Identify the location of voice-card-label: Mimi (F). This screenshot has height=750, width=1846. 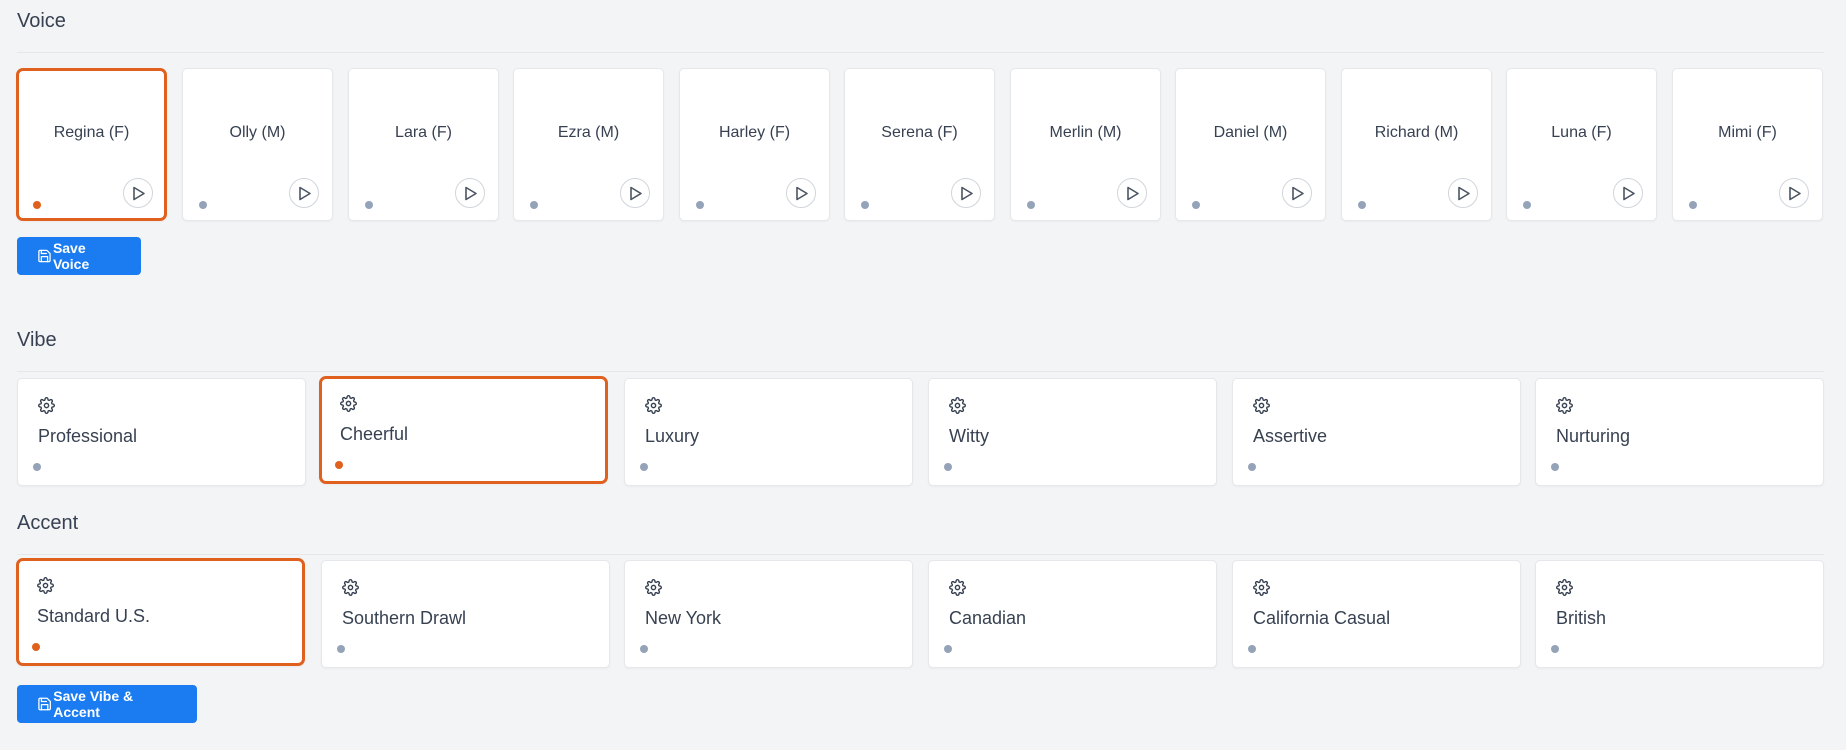
(1747, 132).